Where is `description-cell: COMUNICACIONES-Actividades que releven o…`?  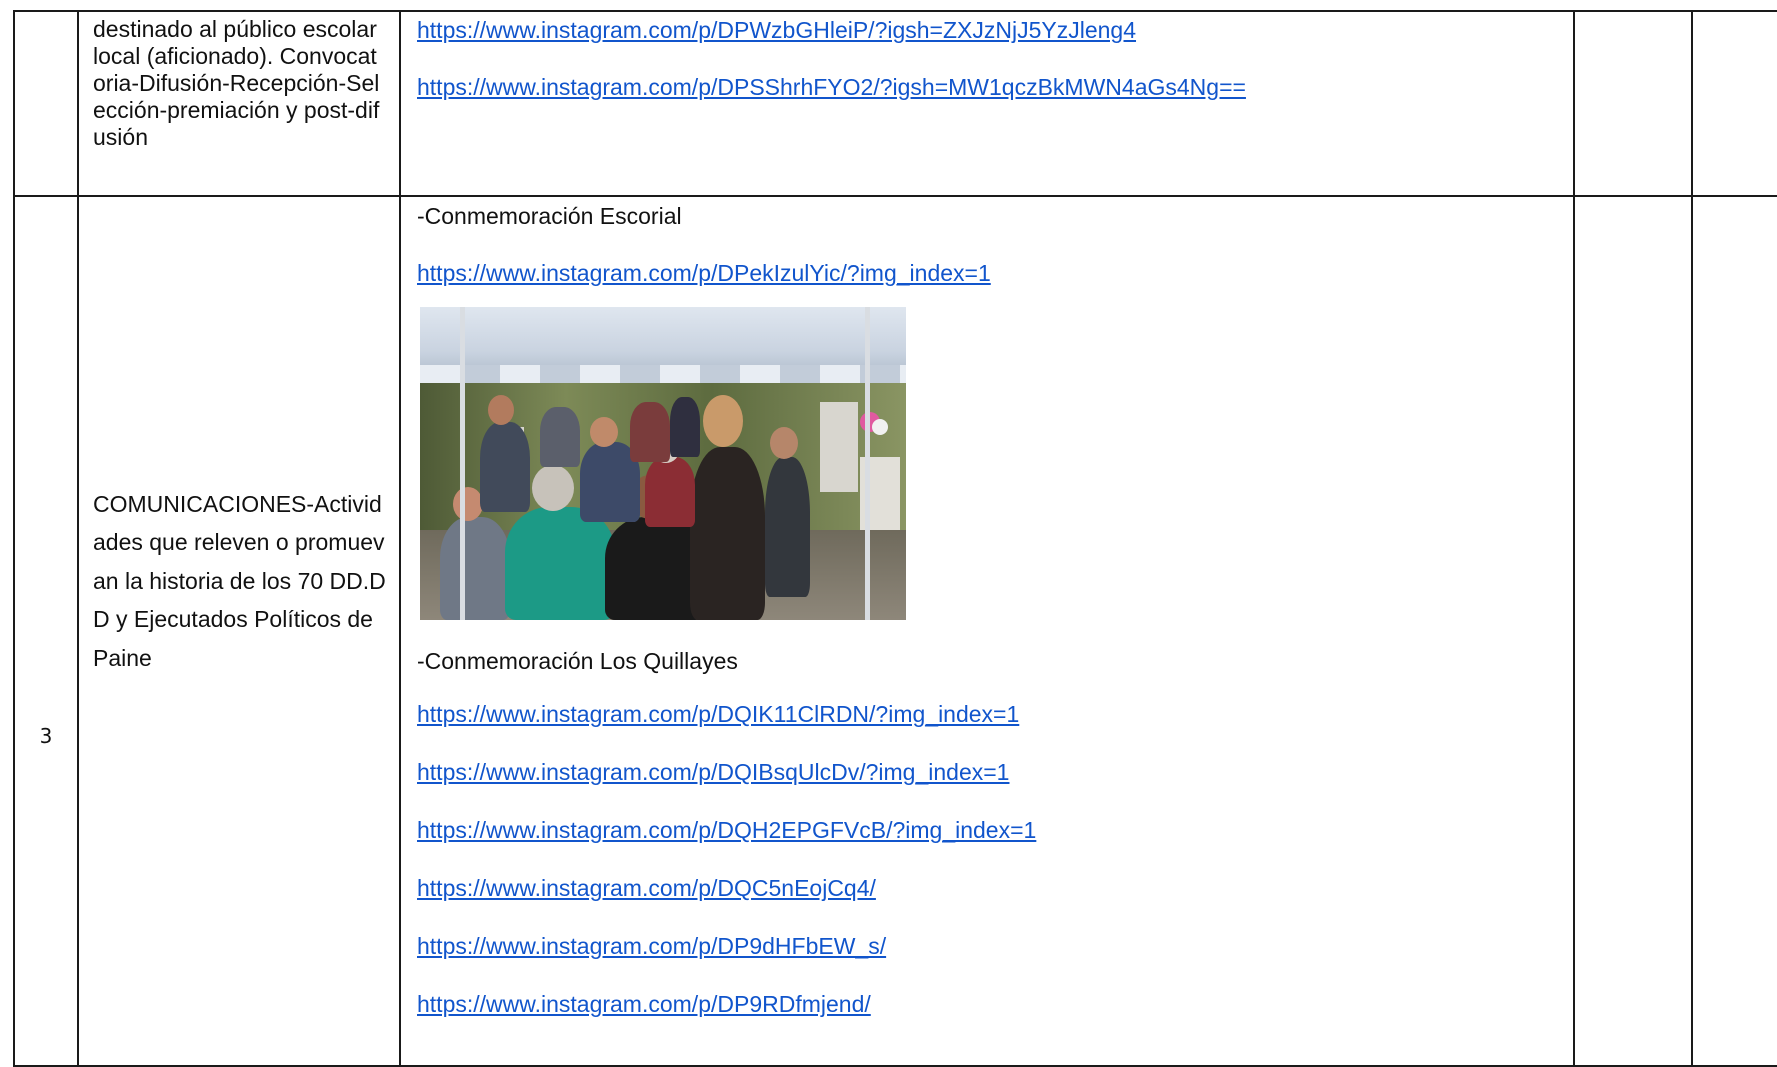 description-cell: COMUNICACIONES-Actividades que releven o… is located at coordinates (239, 631).